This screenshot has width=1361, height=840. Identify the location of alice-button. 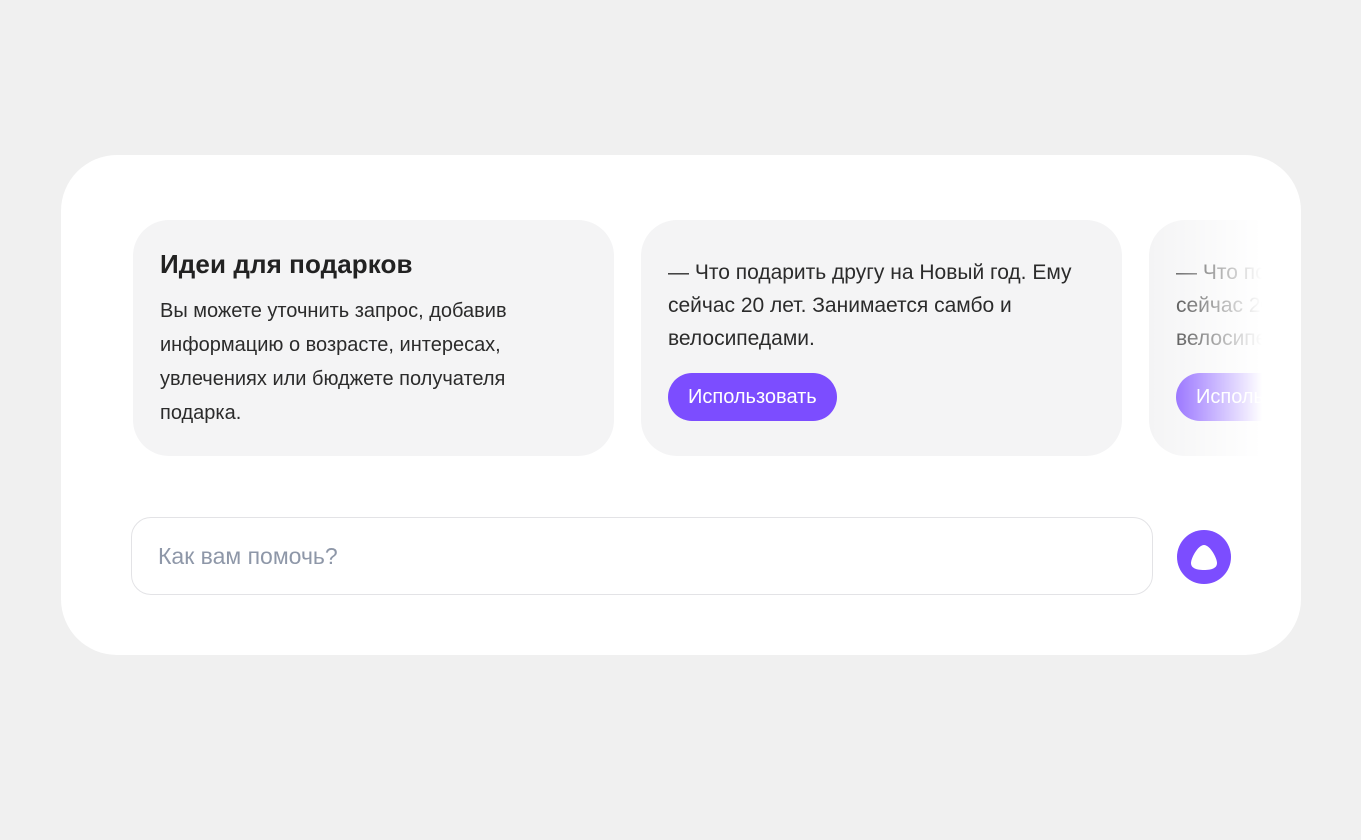
(1204, 557).